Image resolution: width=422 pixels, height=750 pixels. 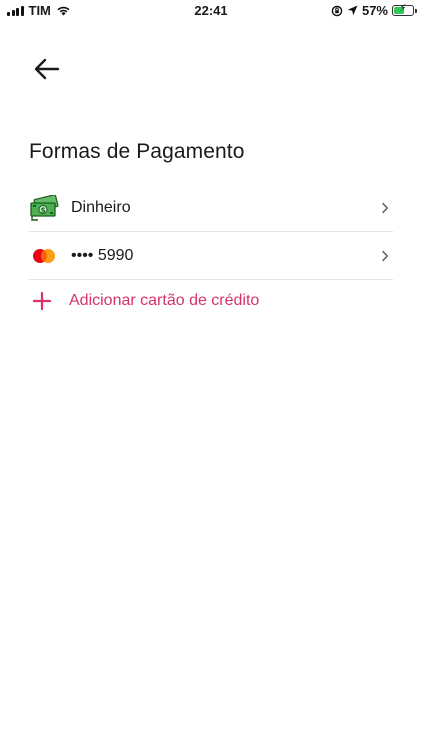 What do you see at coordinates (137, 151) in the screenshot?
I see `page-title: Formas de Pagamento` at bounding box center [137, 151].